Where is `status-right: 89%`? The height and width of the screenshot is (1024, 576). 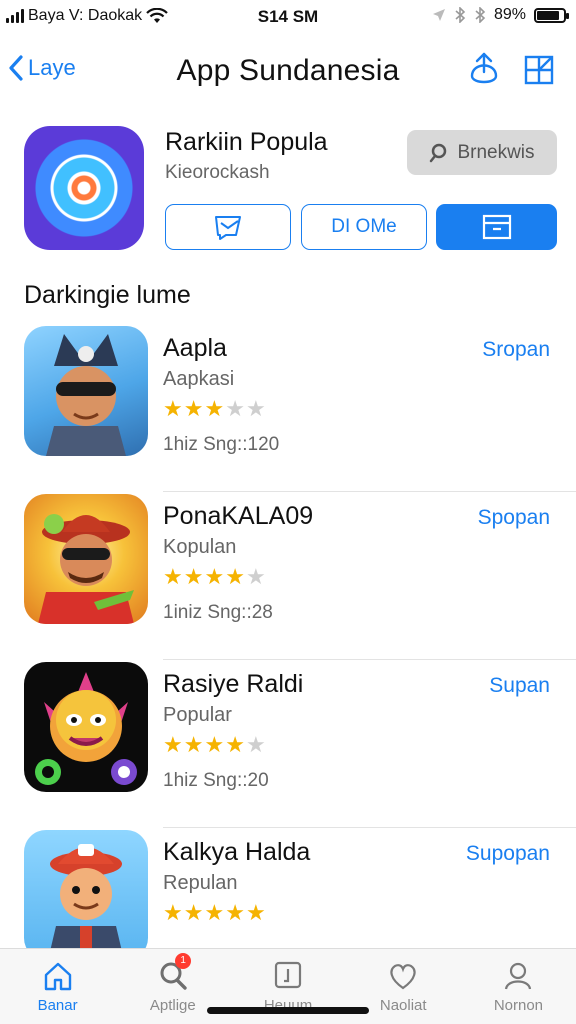 status-right: 89% is located at coordinates (500, 15).